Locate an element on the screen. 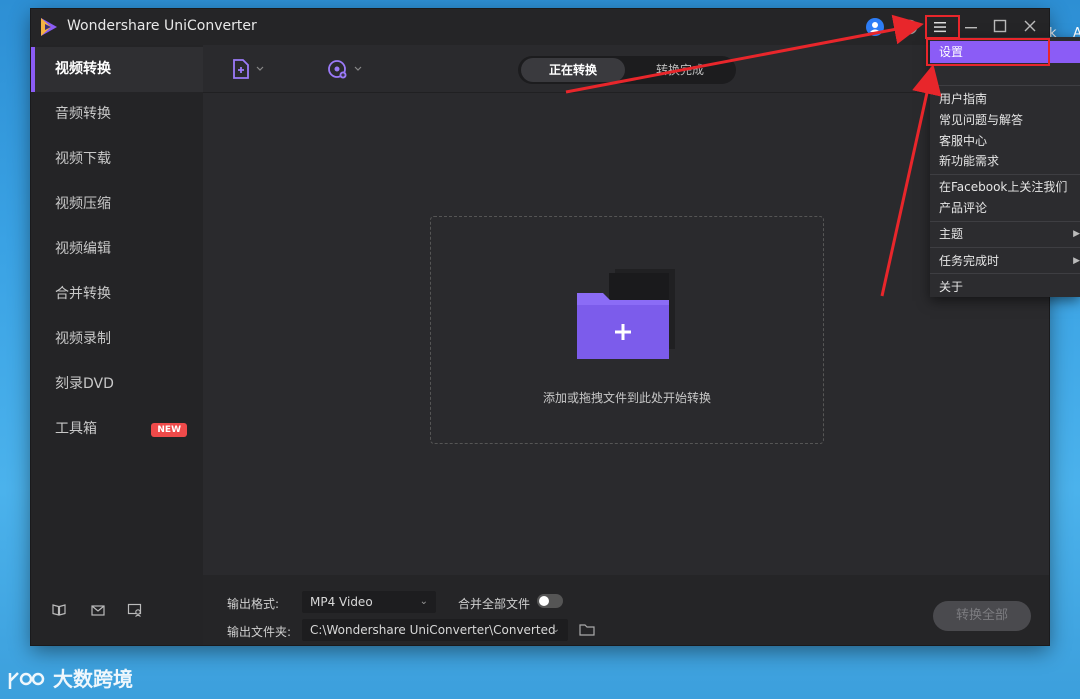 This screenshot has width=1080, height=699. watermark-text: 大数跨境 is located at coordinates (92, 679).